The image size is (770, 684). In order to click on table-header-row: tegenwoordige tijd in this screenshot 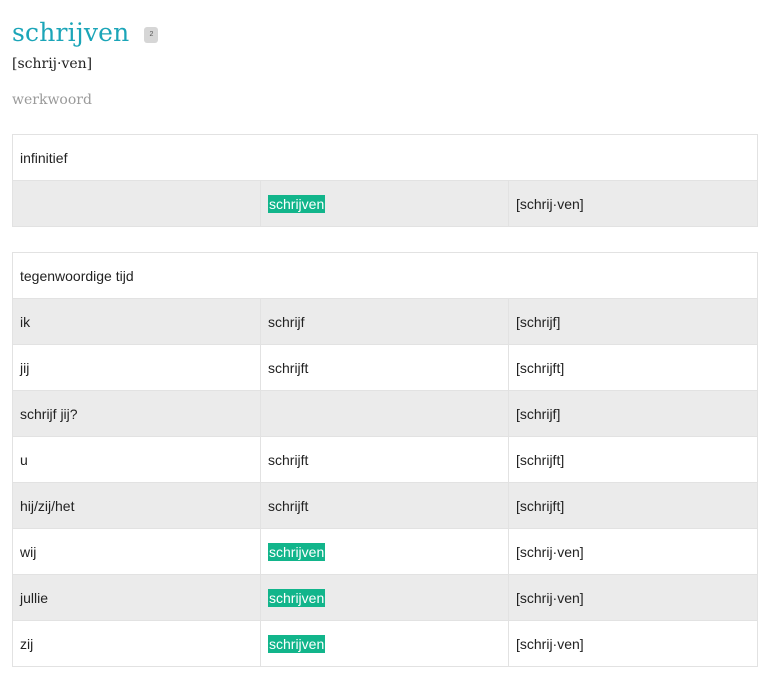, I will do `click(385, 275)`.